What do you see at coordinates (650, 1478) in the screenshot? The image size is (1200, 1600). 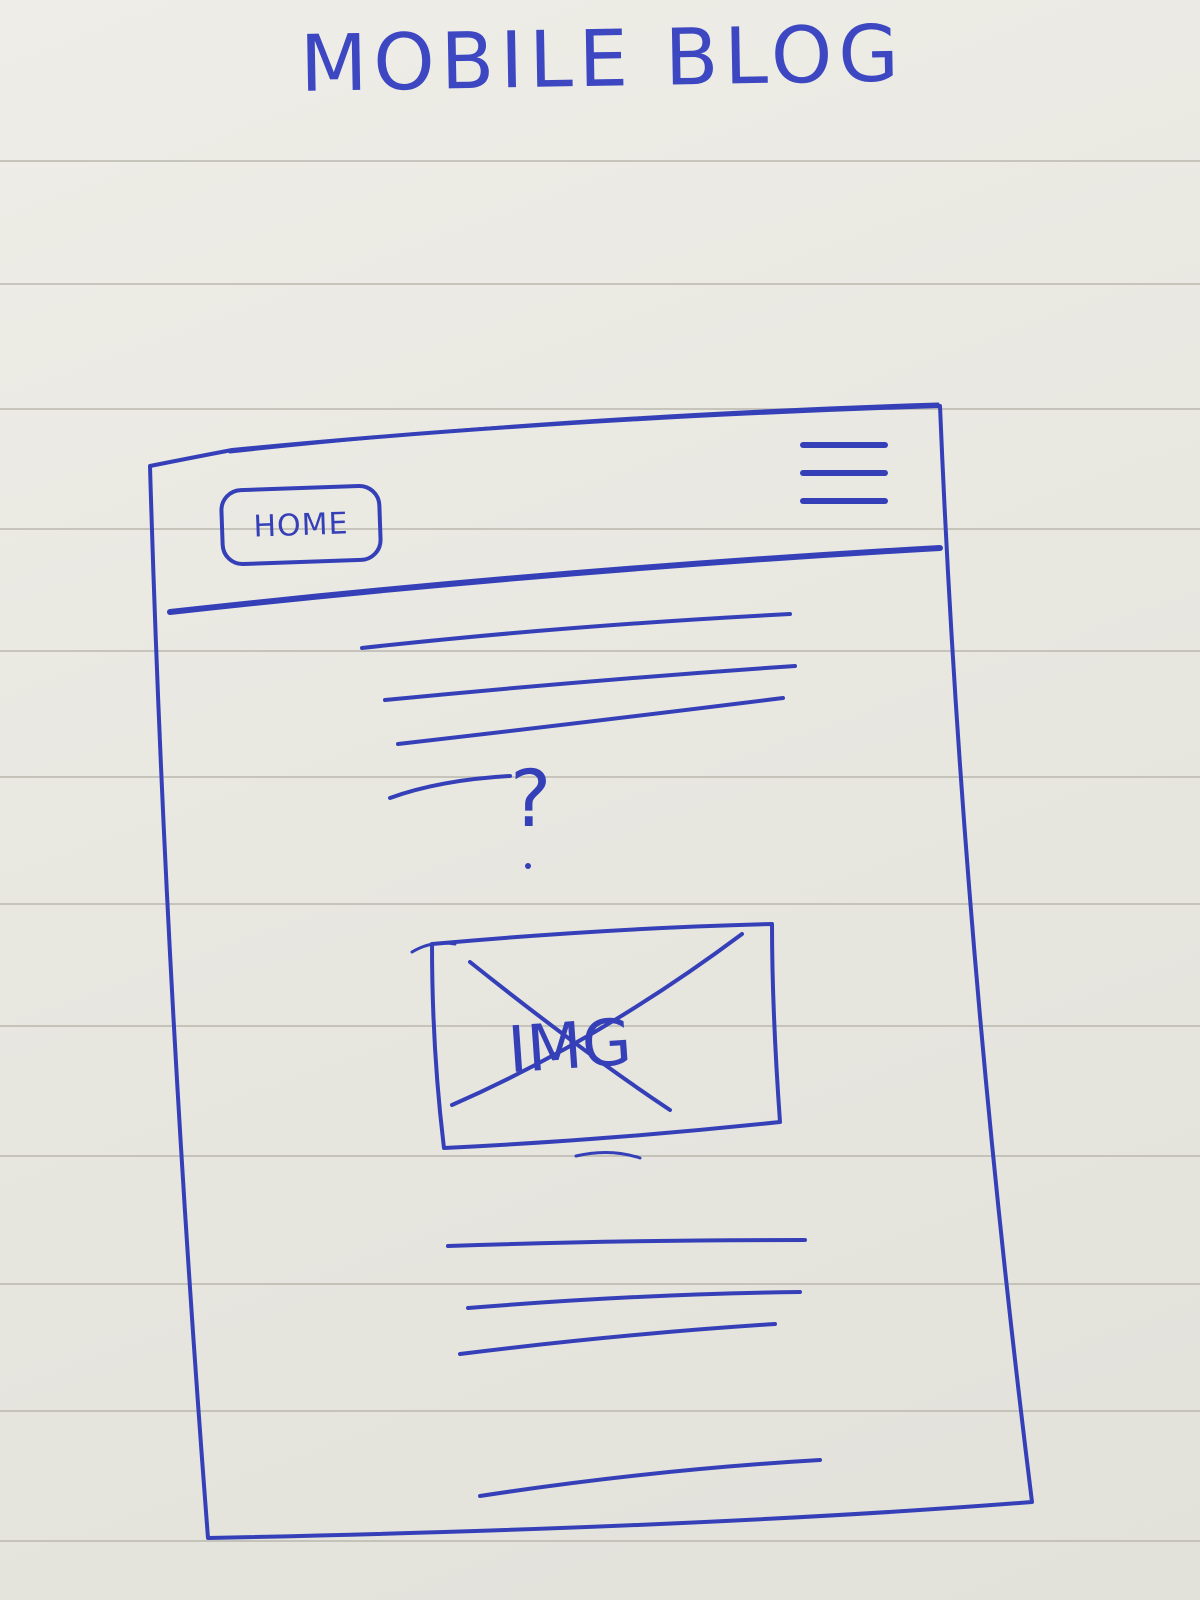 I see `footer-line` at bounding box center [650, 1478].